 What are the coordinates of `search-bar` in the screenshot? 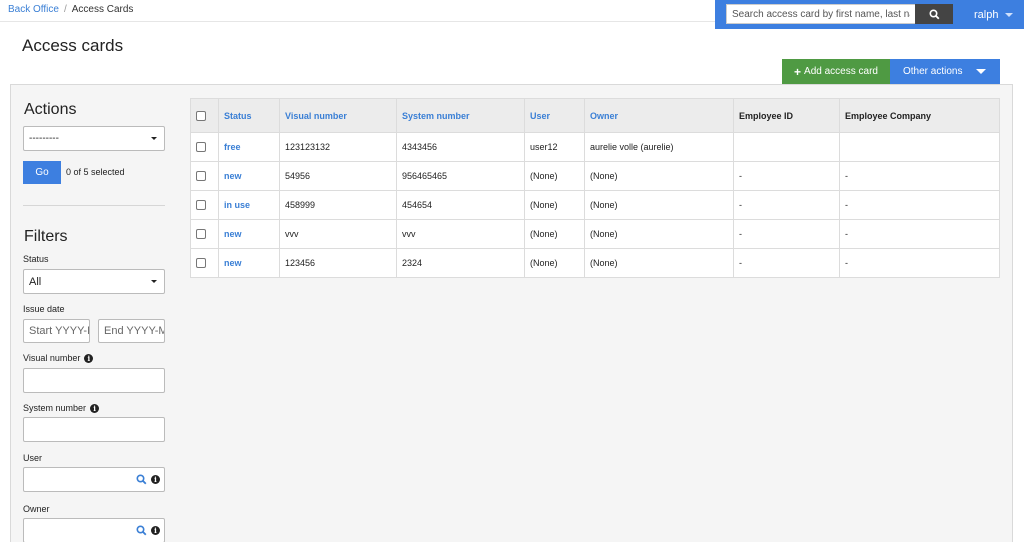 It's located at (839, 14).